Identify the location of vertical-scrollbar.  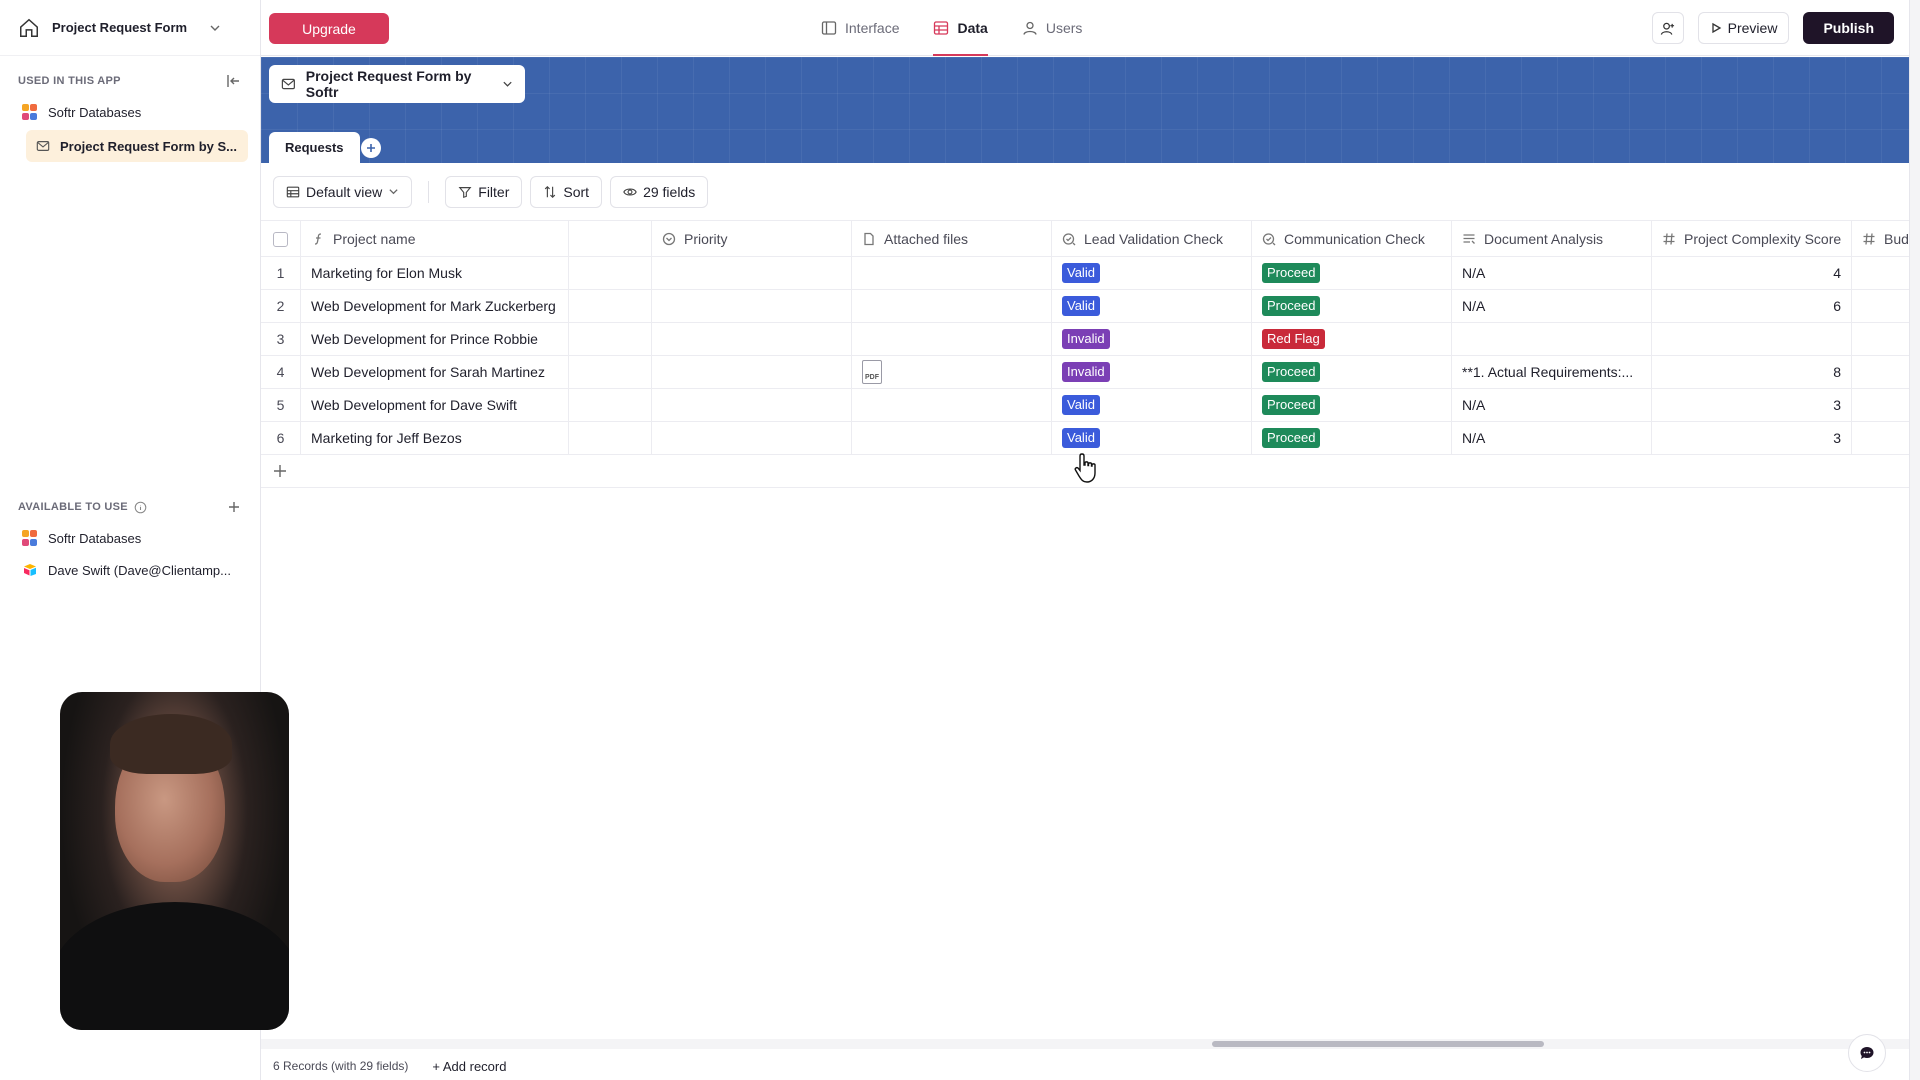
(1914, 540).